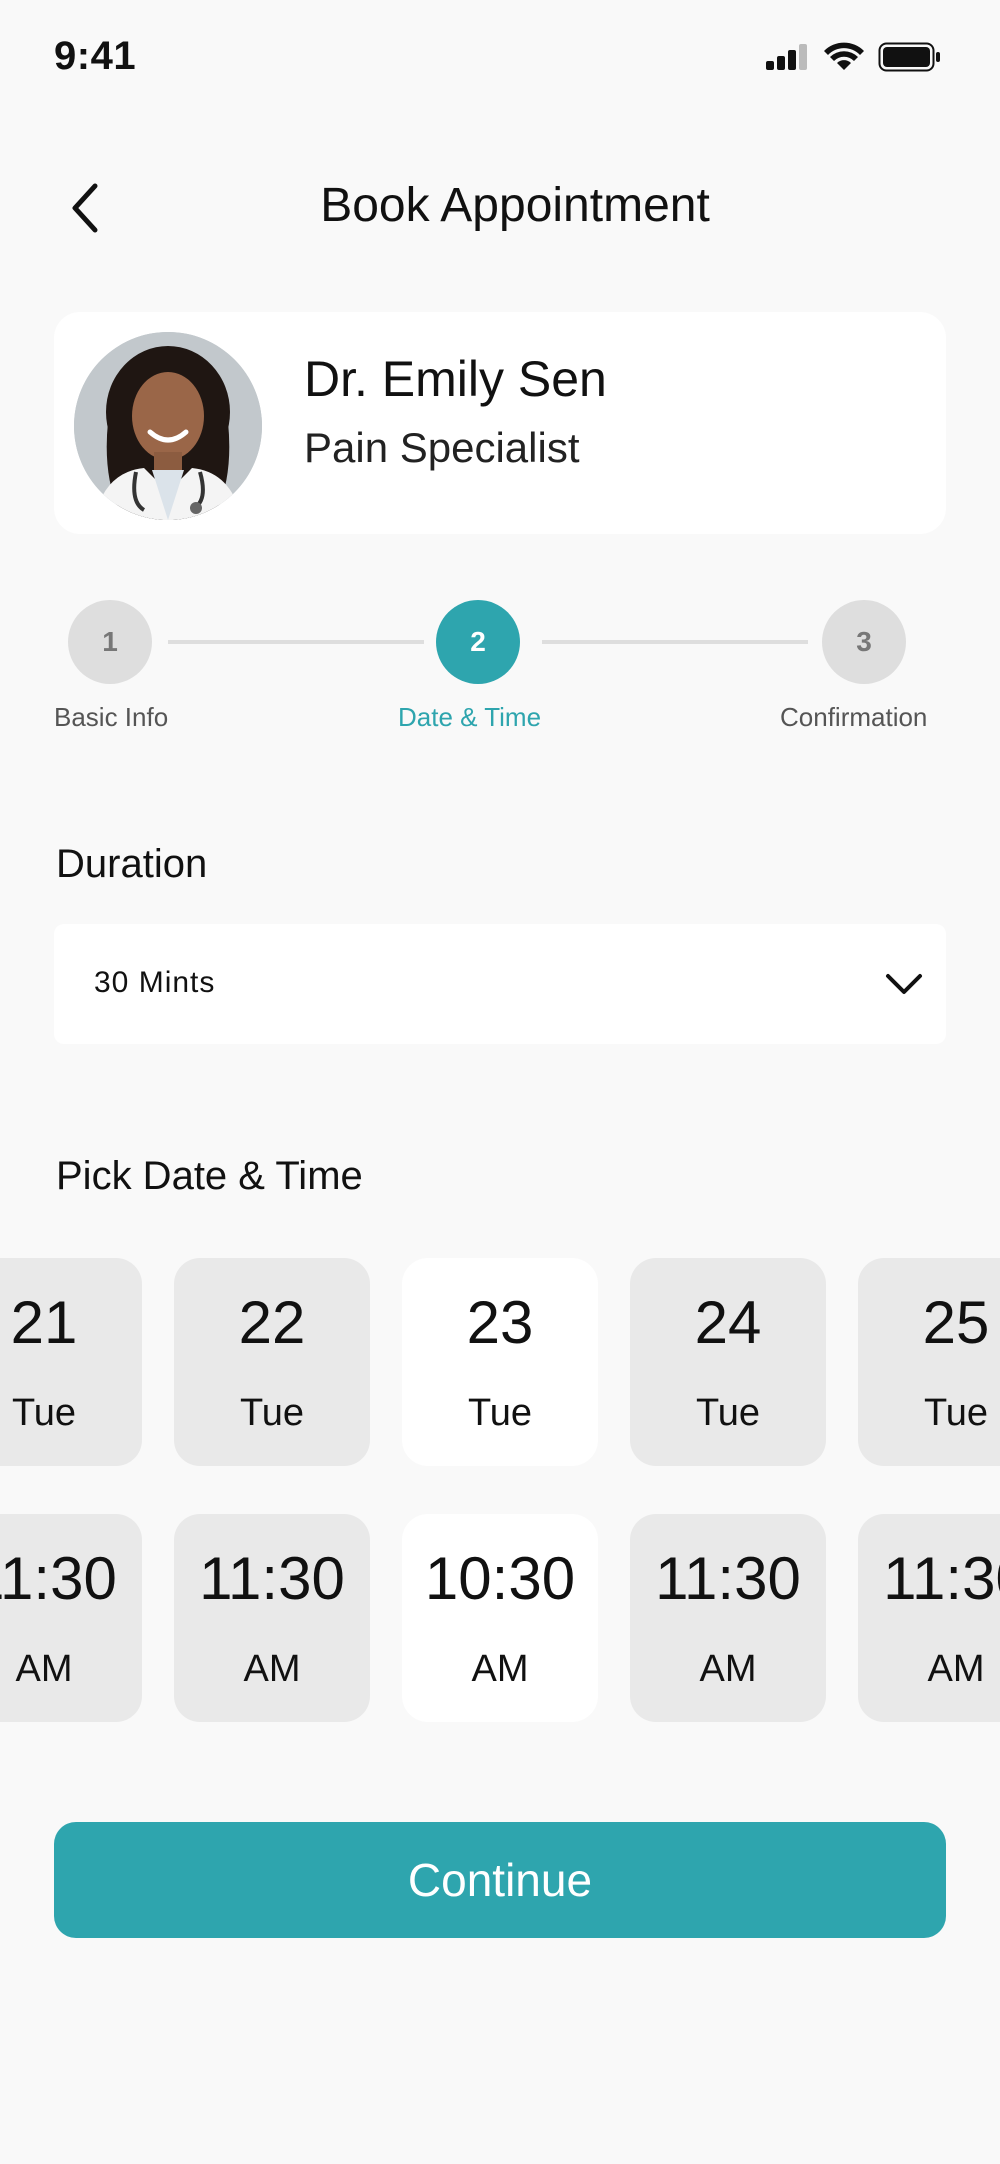 The width and height of the screenshot is (1000, 2164). What do you see at coordinates (95, 56) in the screenshot?
I see `status-time: 9:41` at bounding box center [95, 56].